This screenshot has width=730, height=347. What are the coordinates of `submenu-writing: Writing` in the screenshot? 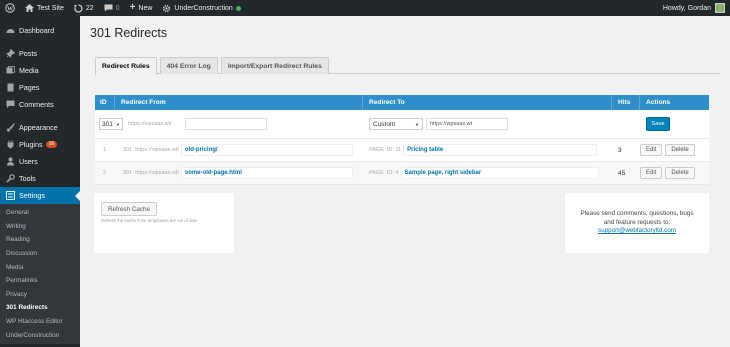 It's located at (40, 227).